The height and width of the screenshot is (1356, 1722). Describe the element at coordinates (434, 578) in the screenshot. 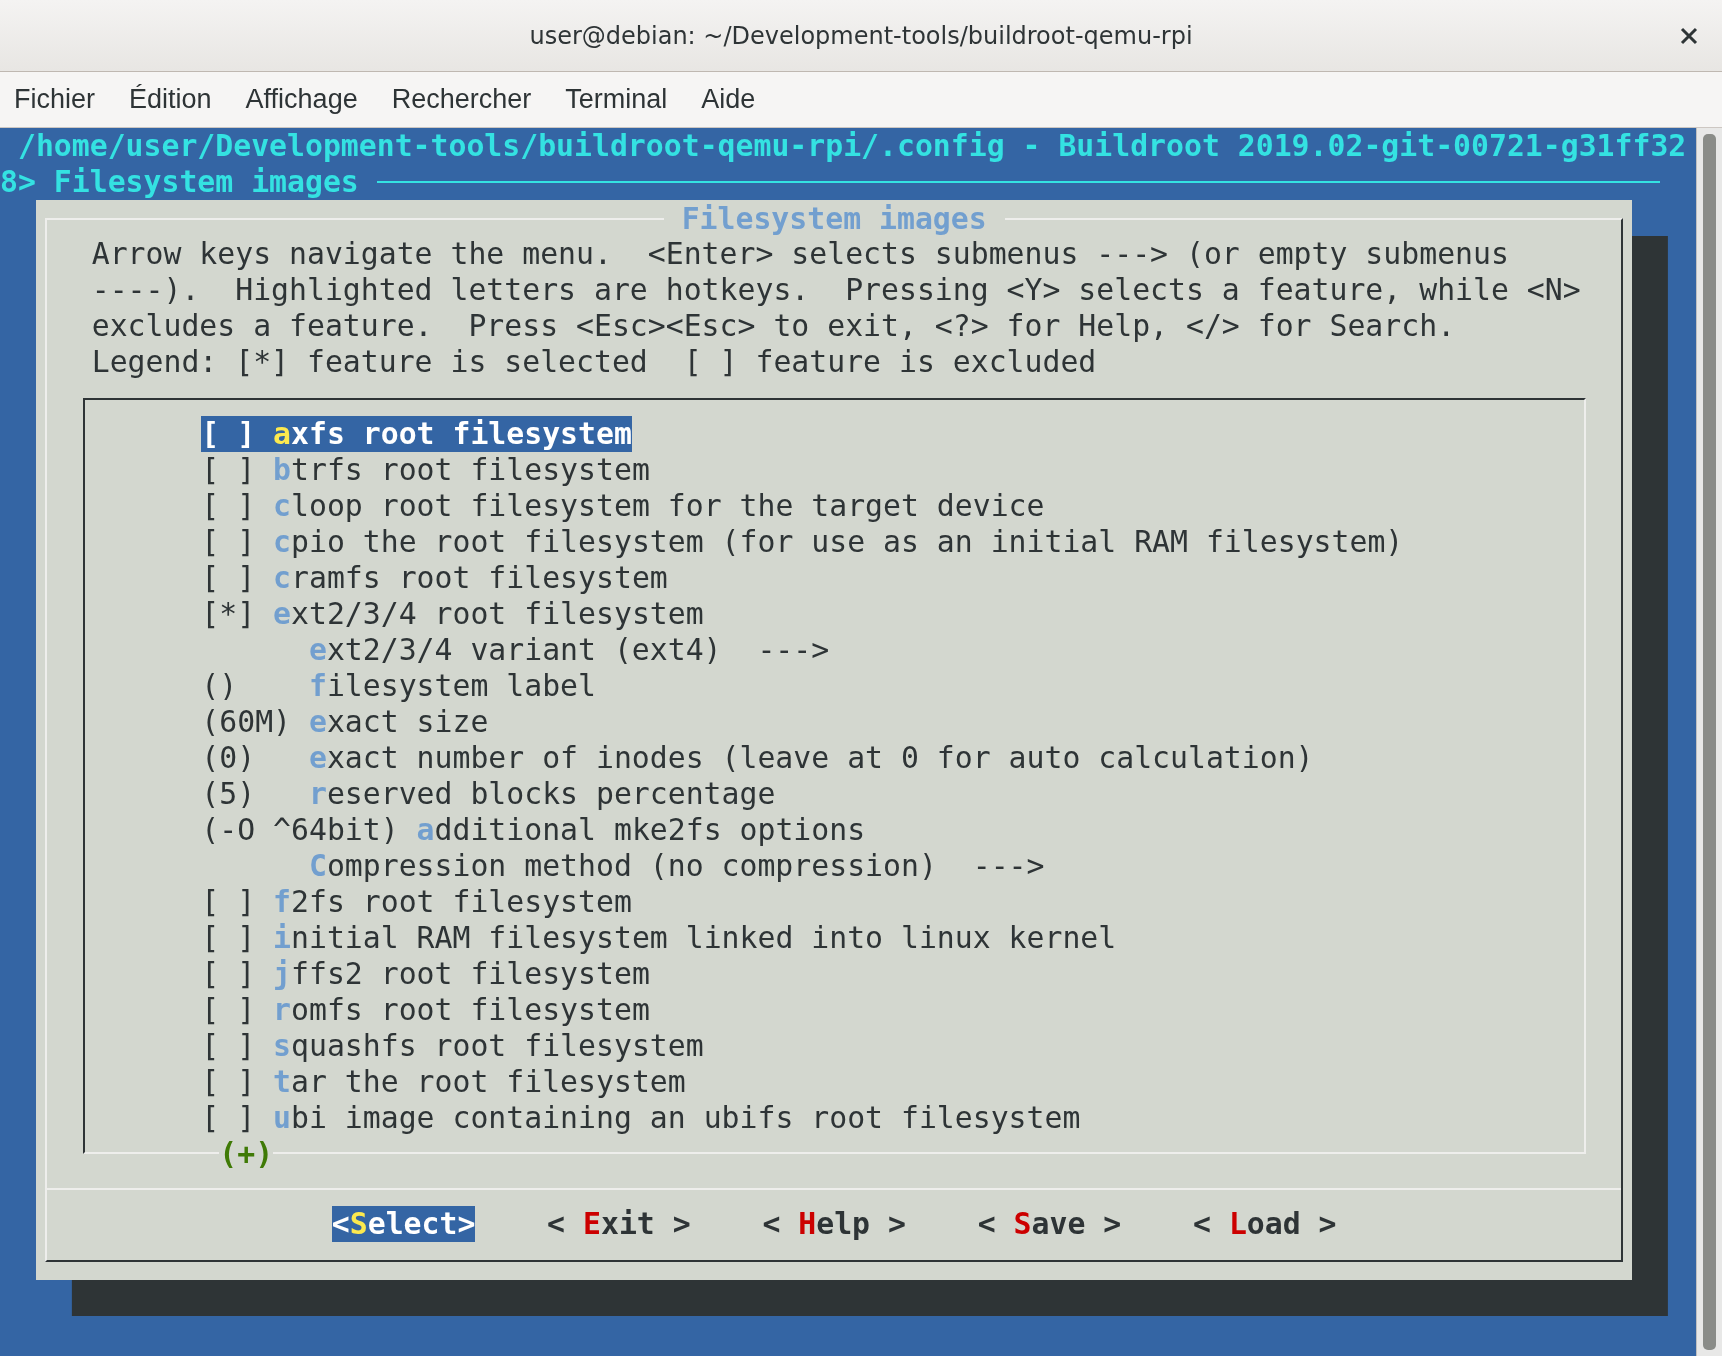

I see `menu-item: [ ] c ramfs root filesystem` at that location.